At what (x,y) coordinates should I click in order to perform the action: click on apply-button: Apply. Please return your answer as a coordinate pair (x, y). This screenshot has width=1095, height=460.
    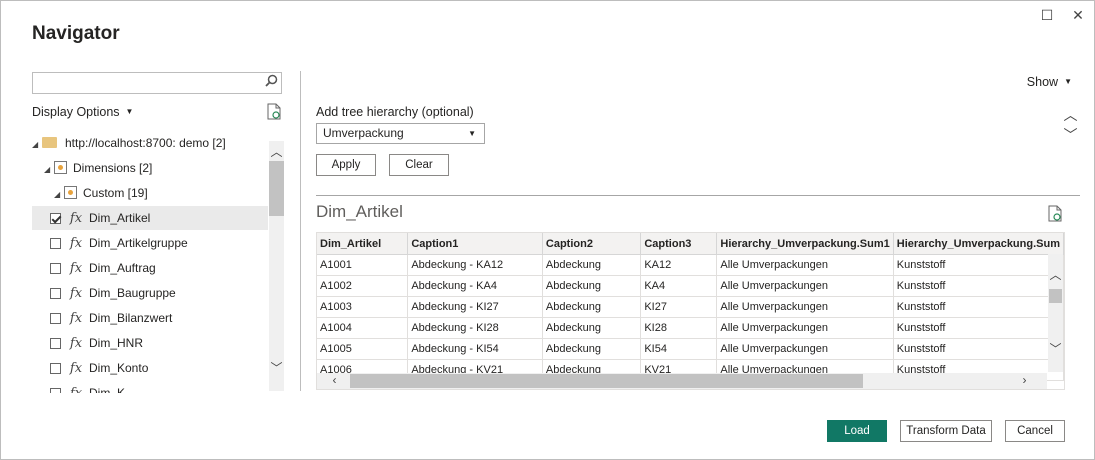
    Looking at the image, I should click on (346, 165).